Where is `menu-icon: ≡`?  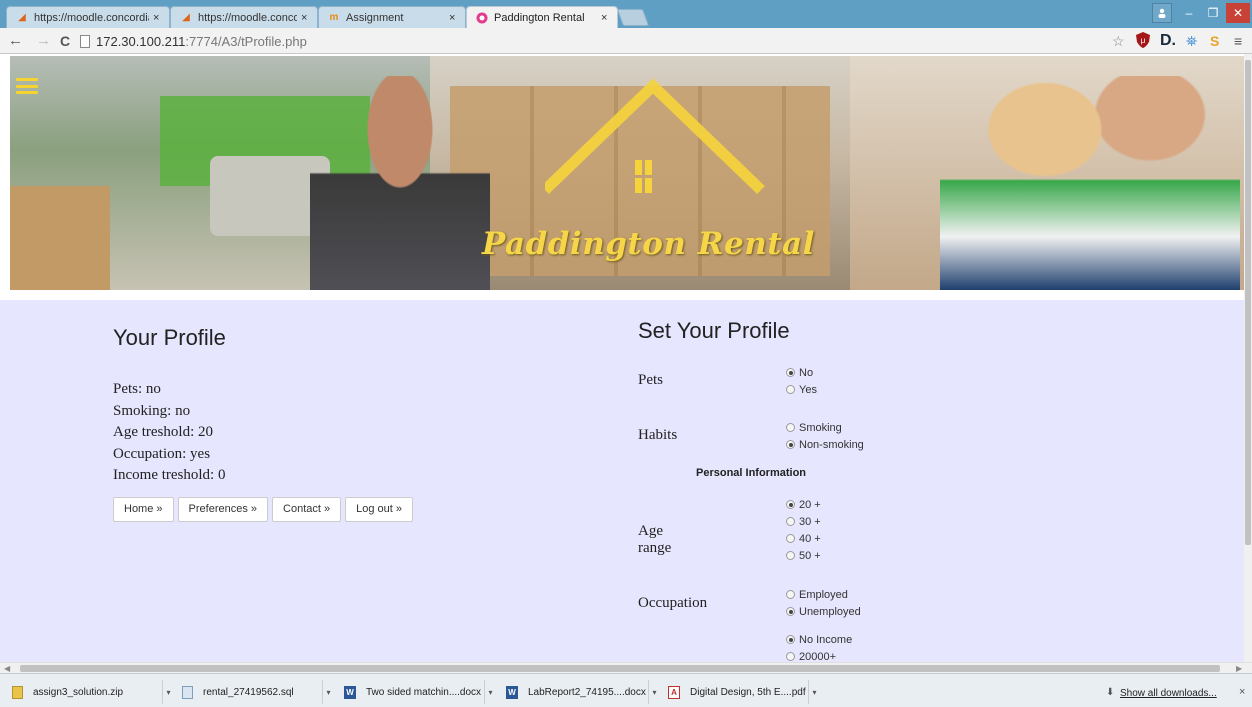 menu-icon: ≡ is located at coordinates (1238, 41).